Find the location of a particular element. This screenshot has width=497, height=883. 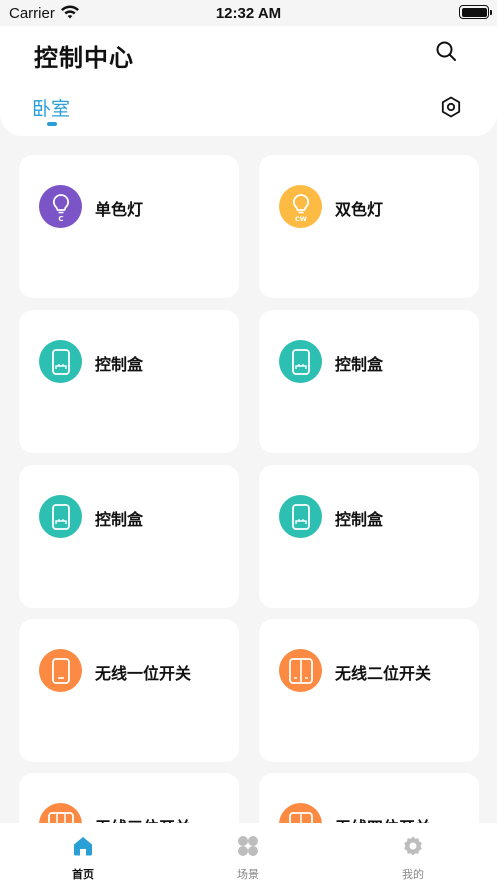

tab-home-label: 首页 is located at coordinates (83, 874).